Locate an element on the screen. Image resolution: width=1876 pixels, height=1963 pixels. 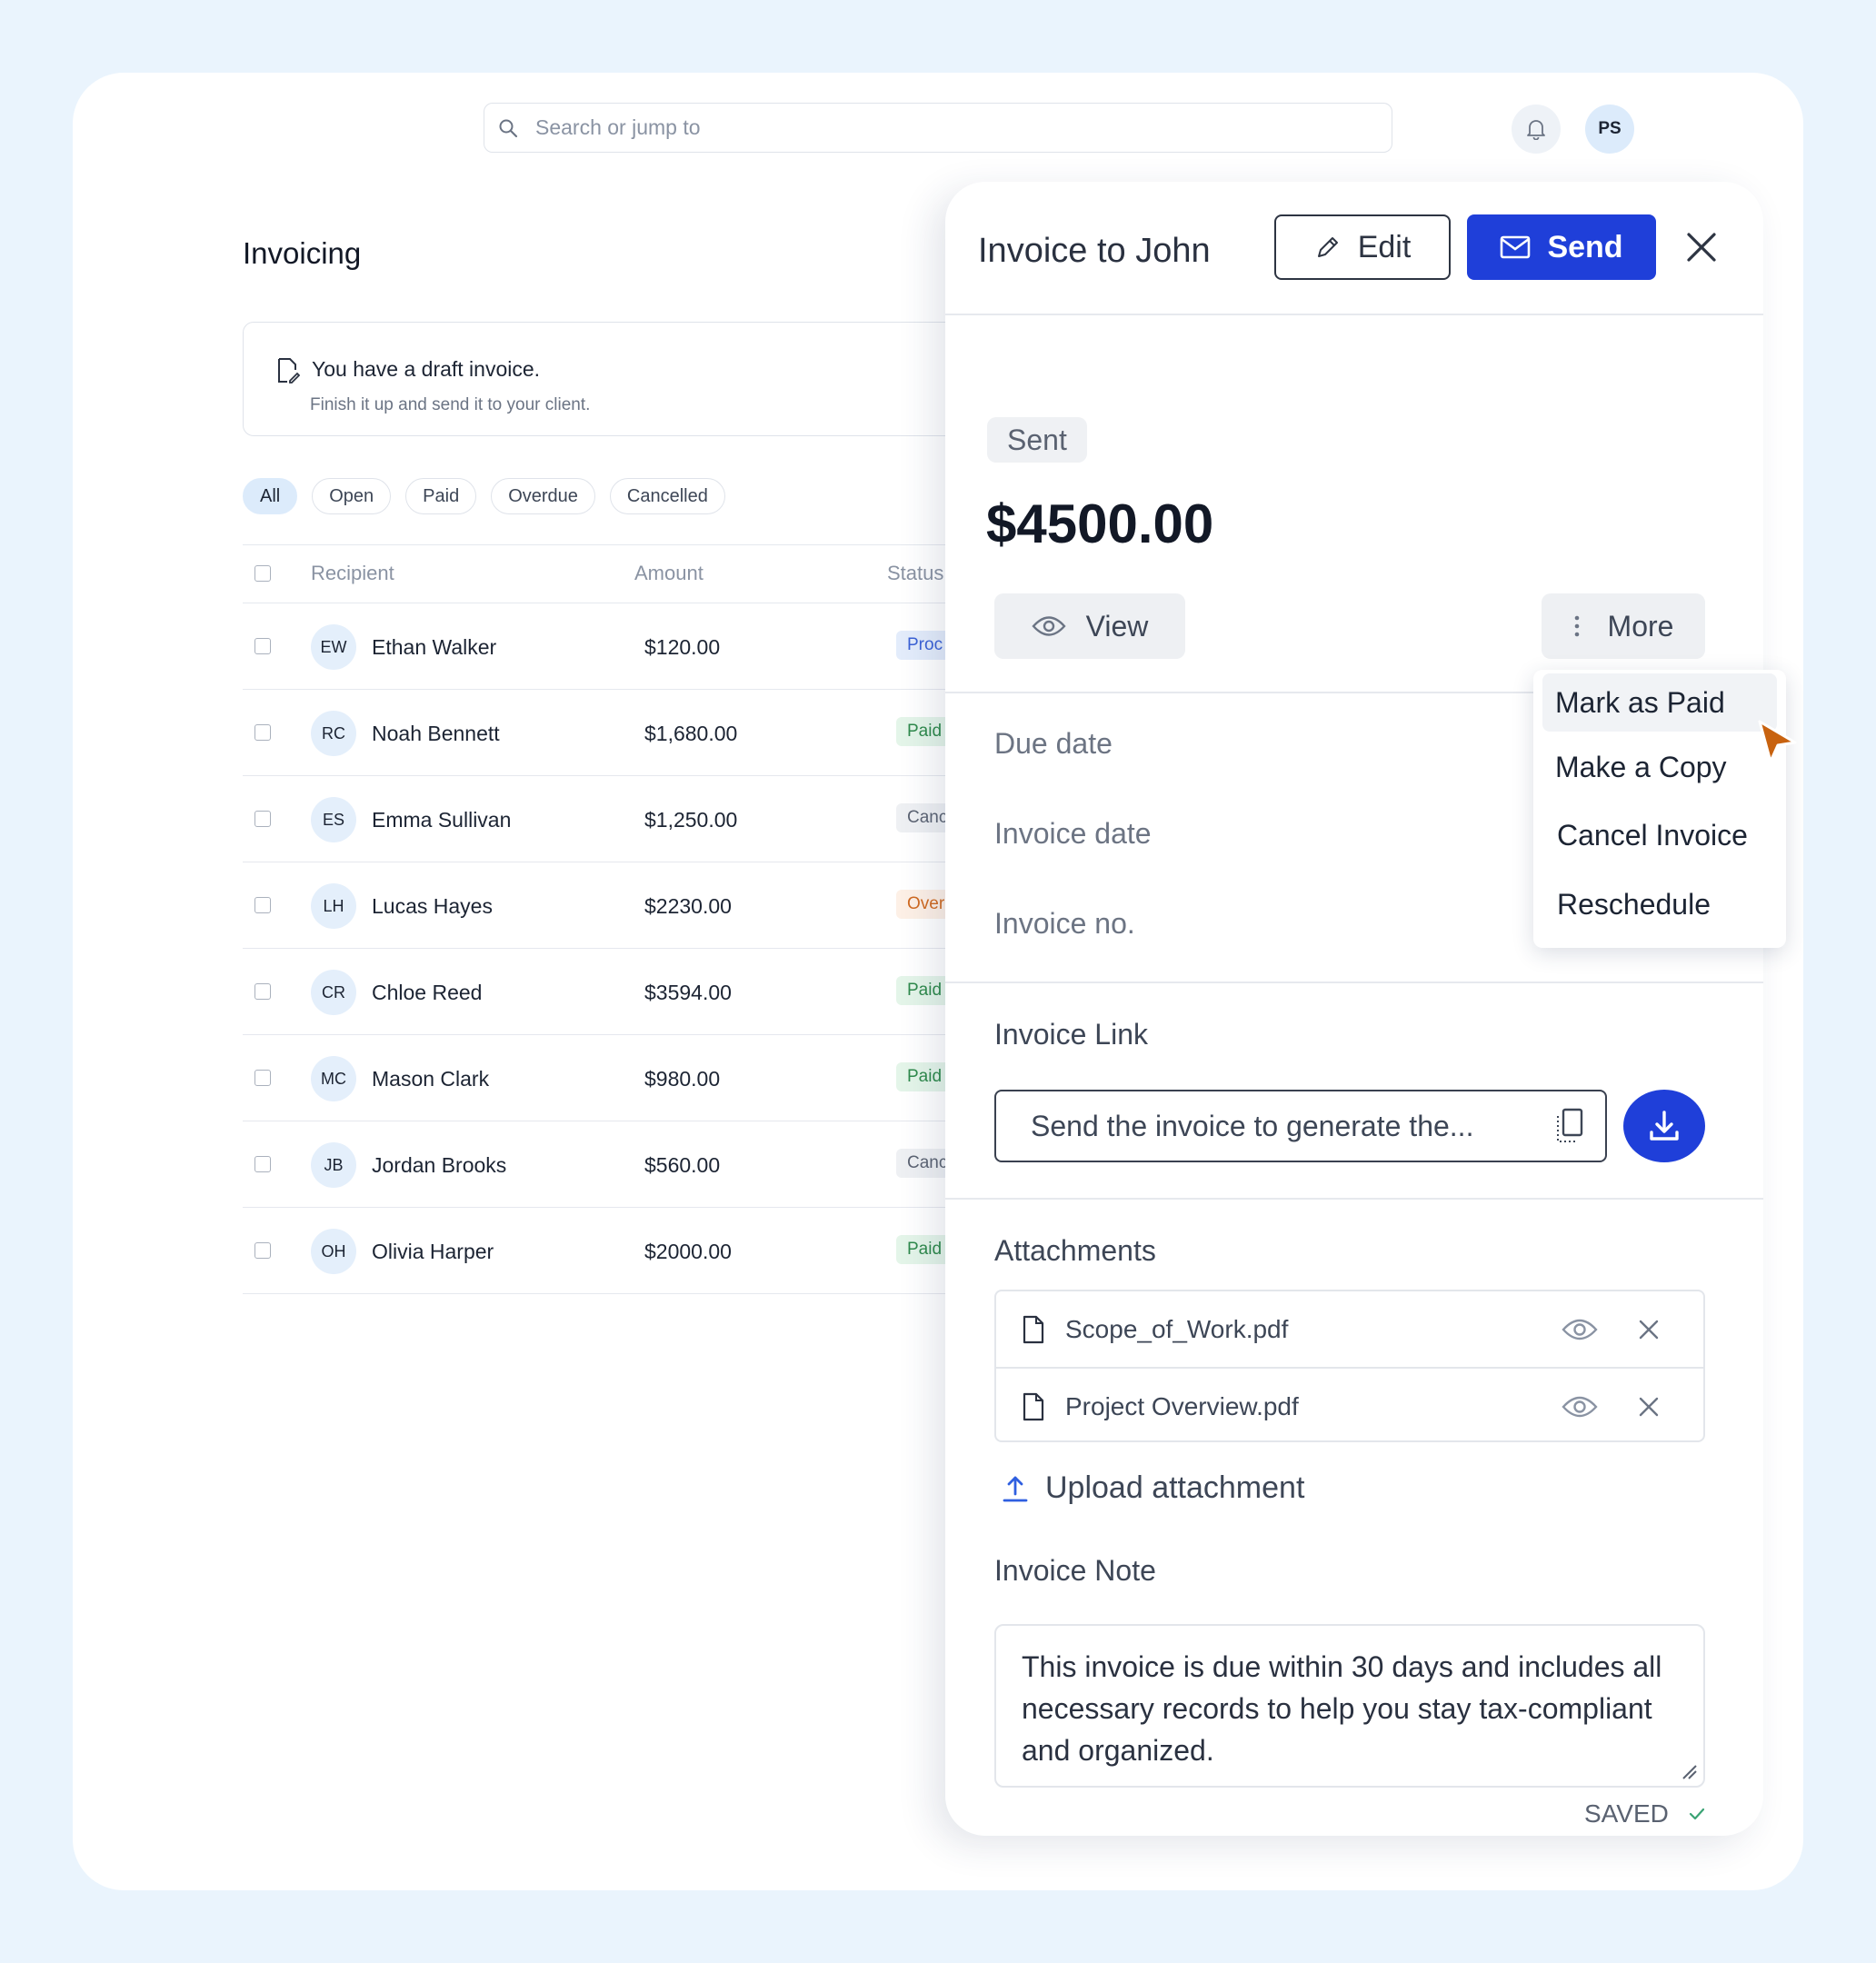
menu-item-mark-as-paid: Mark as Paid is located at coordinates (1659, 703).